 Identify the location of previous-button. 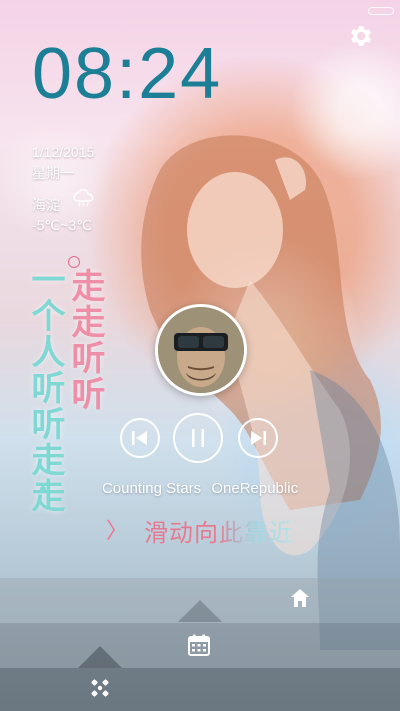
(140, 438).